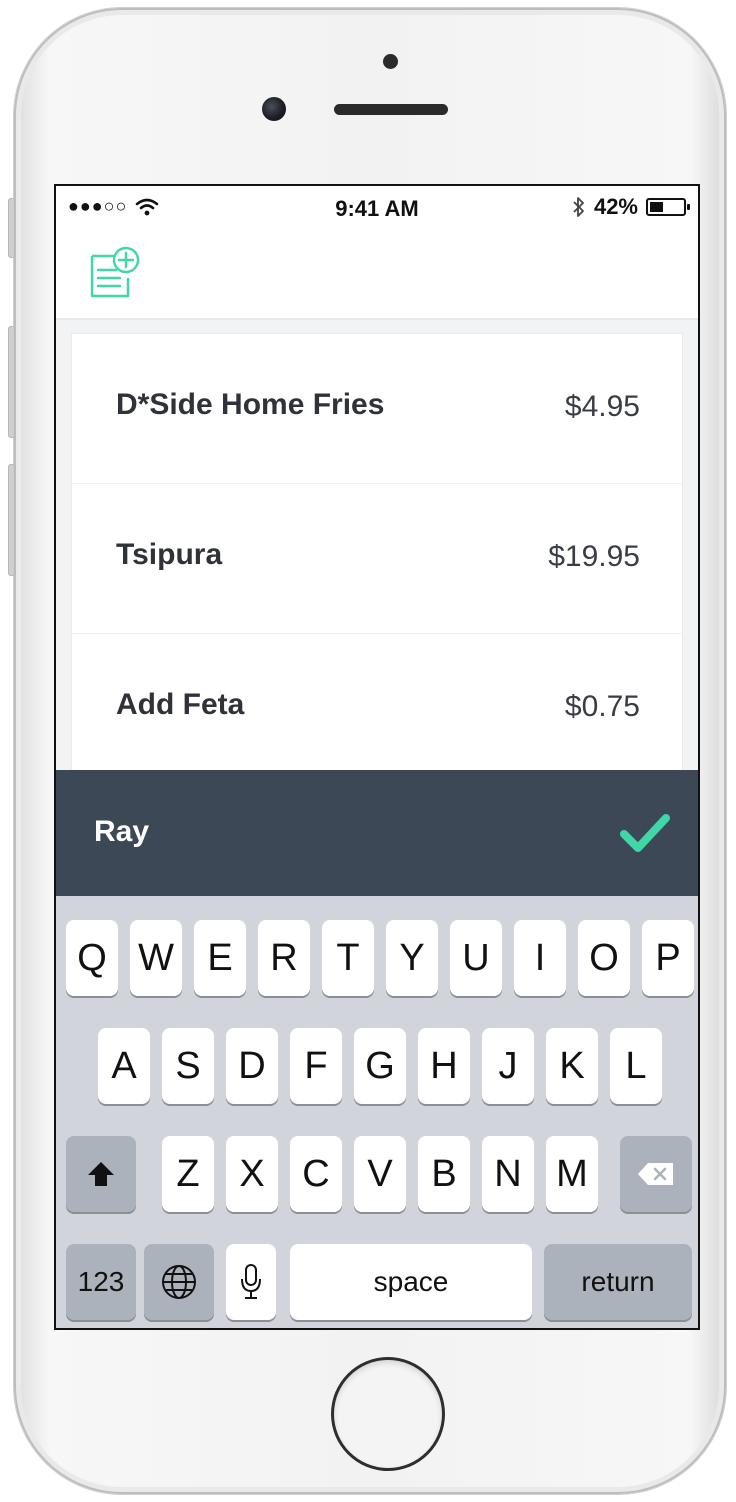  Describe the element at coordinates (220, 958) in the screenshot. I see `key-e: E` at that location.